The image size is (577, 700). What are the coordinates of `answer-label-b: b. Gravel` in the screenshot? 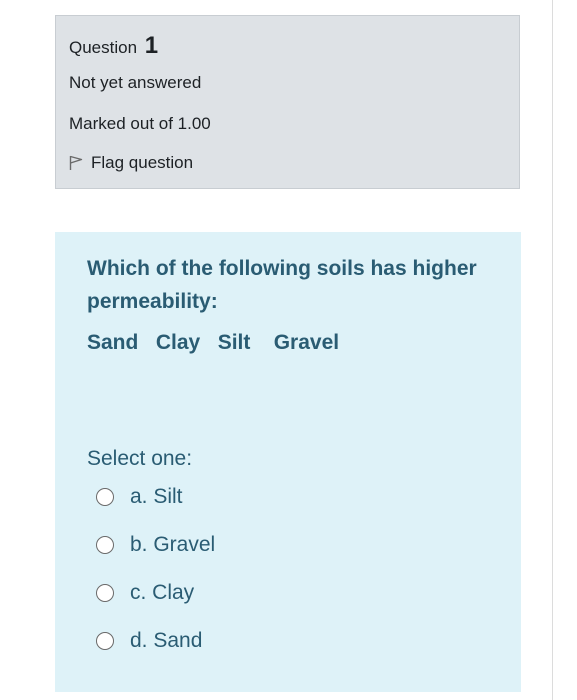 It's located at (173, 544).